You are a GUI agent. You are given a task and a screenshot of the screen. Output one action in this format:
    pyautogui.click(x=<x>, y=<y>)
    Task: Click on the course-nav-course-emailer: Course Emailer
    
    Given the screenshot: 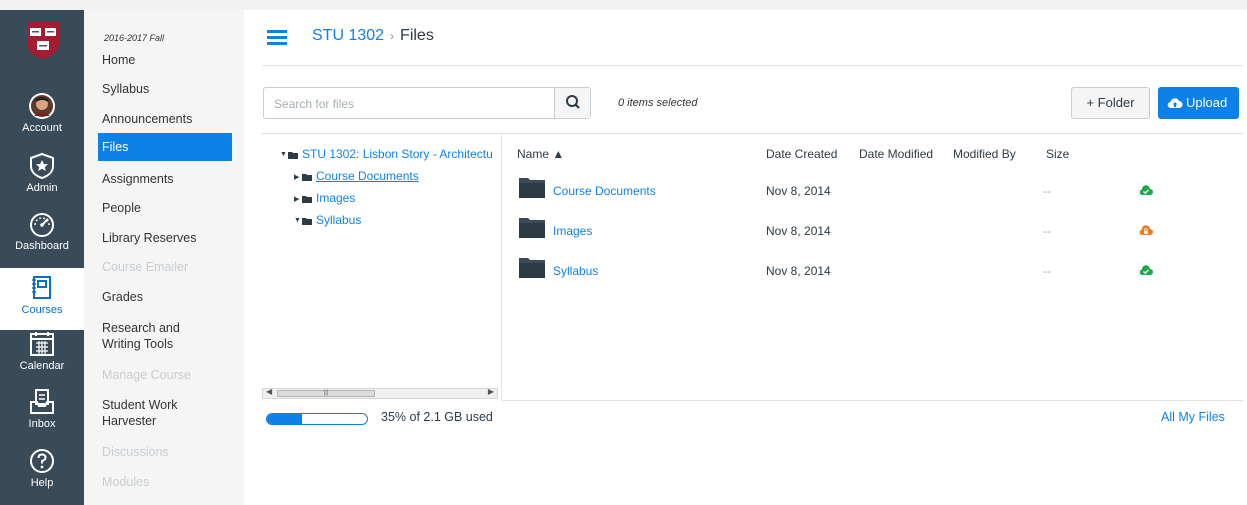 What is the action you would take?
    pyautogui.click(x=145, y=267)
    